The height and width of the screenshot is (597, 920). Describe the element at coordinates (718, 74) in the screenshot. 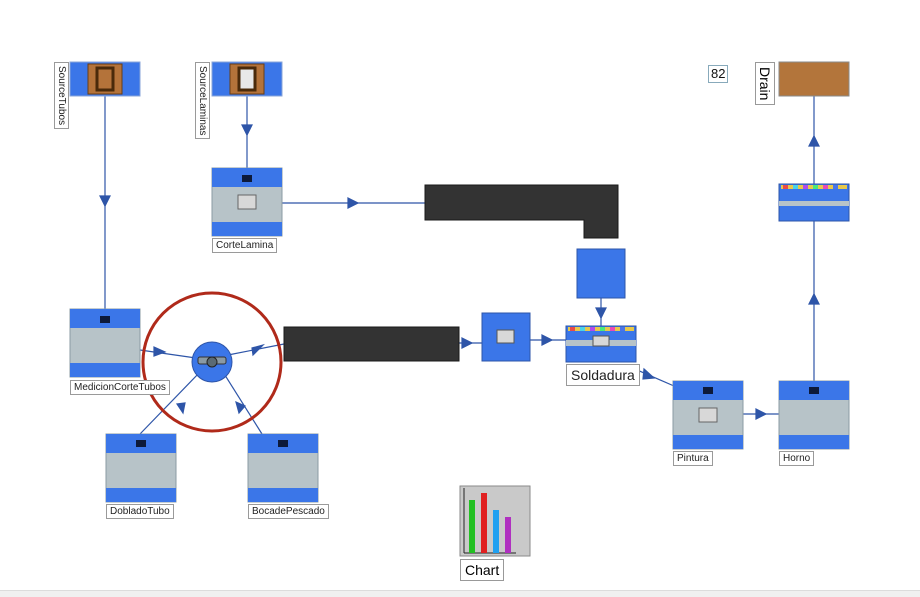

I see `drain-count: 82` at that location.